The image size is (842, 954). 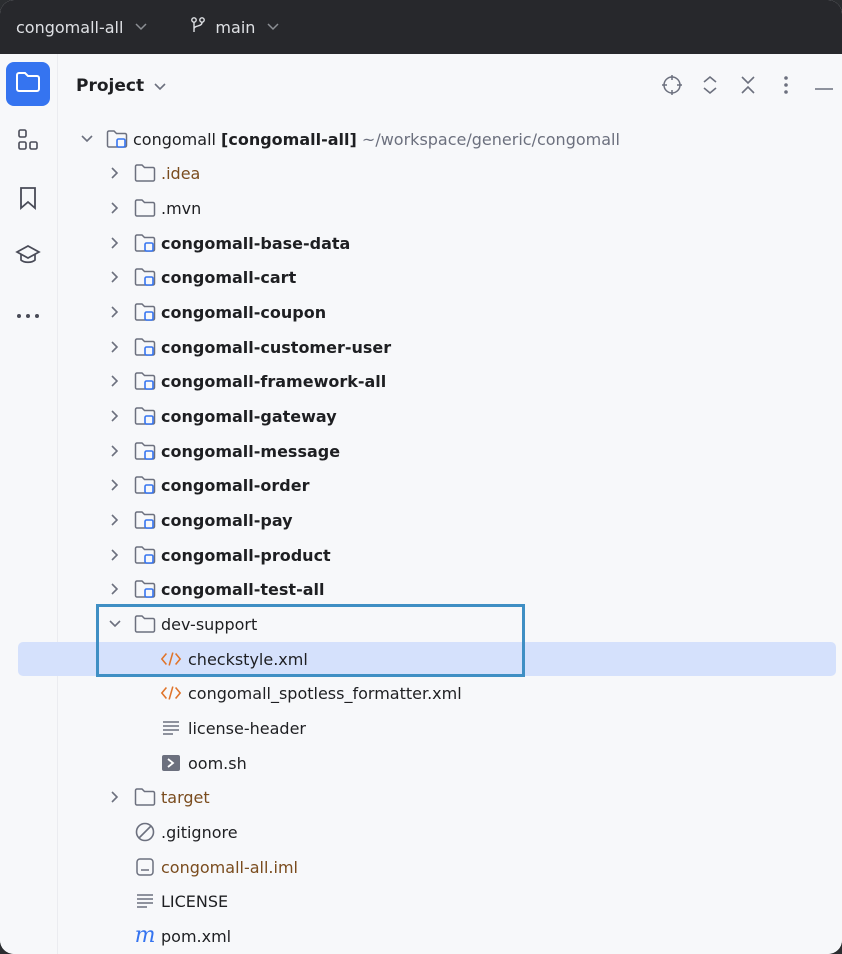 What do you see at coordinates (421, 381) in the screenshot?
I see `tree-row-module: congomall-framework-all` at bounding box center [421, 381].